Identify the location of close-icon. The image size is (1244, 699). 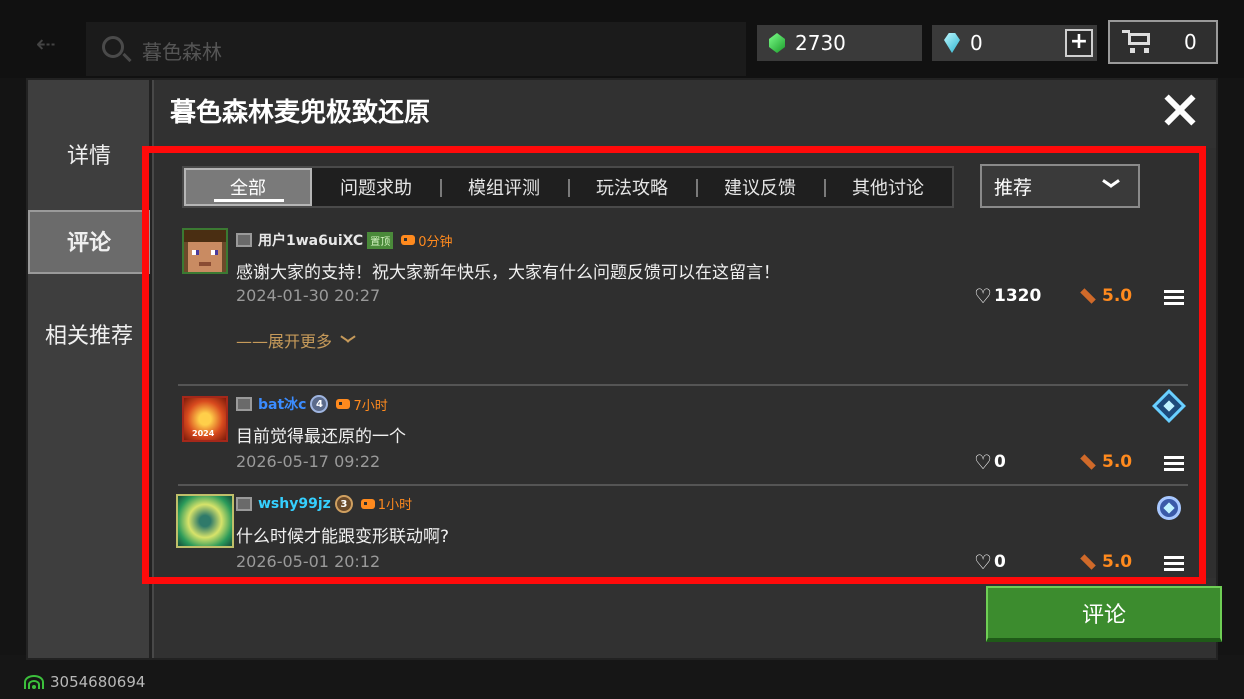
(1180, 110).